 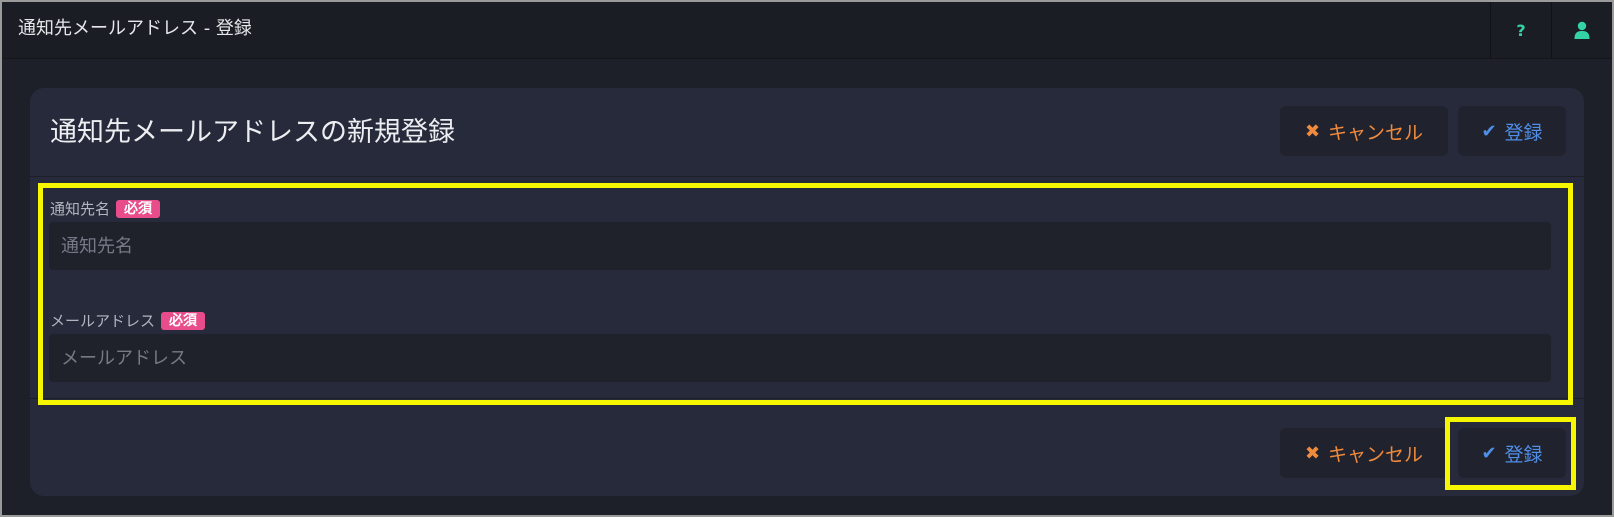 I want to click on help-button: ?, so click(x=1520, y=30).